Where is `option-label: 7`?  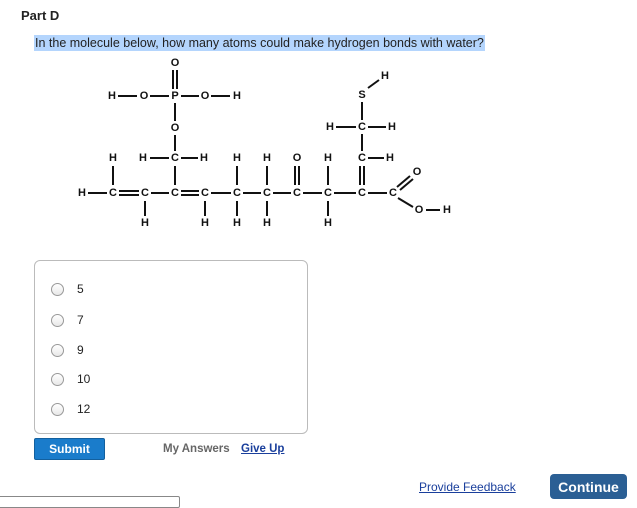 option-label: 7 is located at coordinates (80, 320).